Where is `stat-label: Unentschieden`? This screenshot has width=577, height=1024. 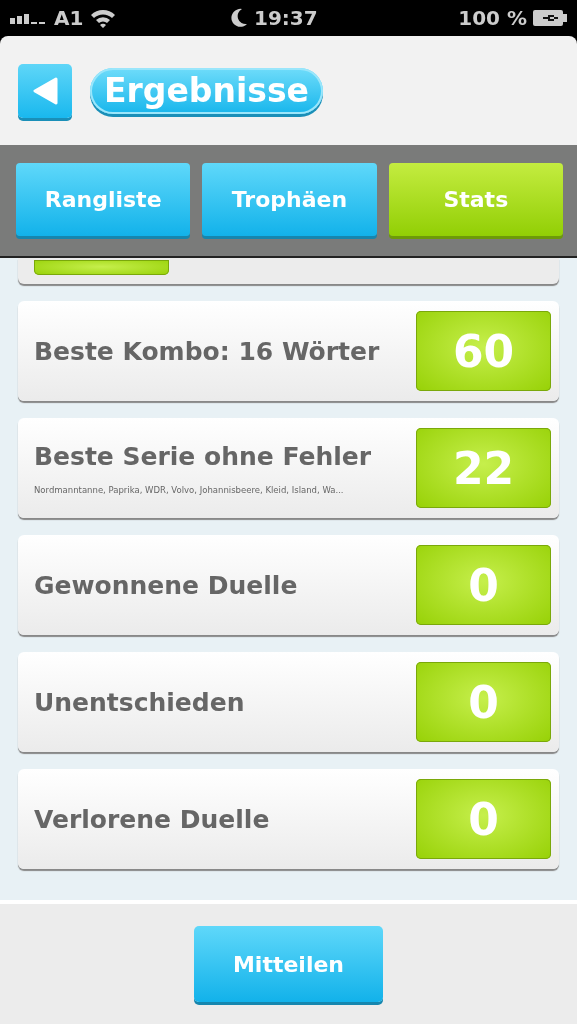 stat-label: Unentschieden is located at coordinates (139, 702).